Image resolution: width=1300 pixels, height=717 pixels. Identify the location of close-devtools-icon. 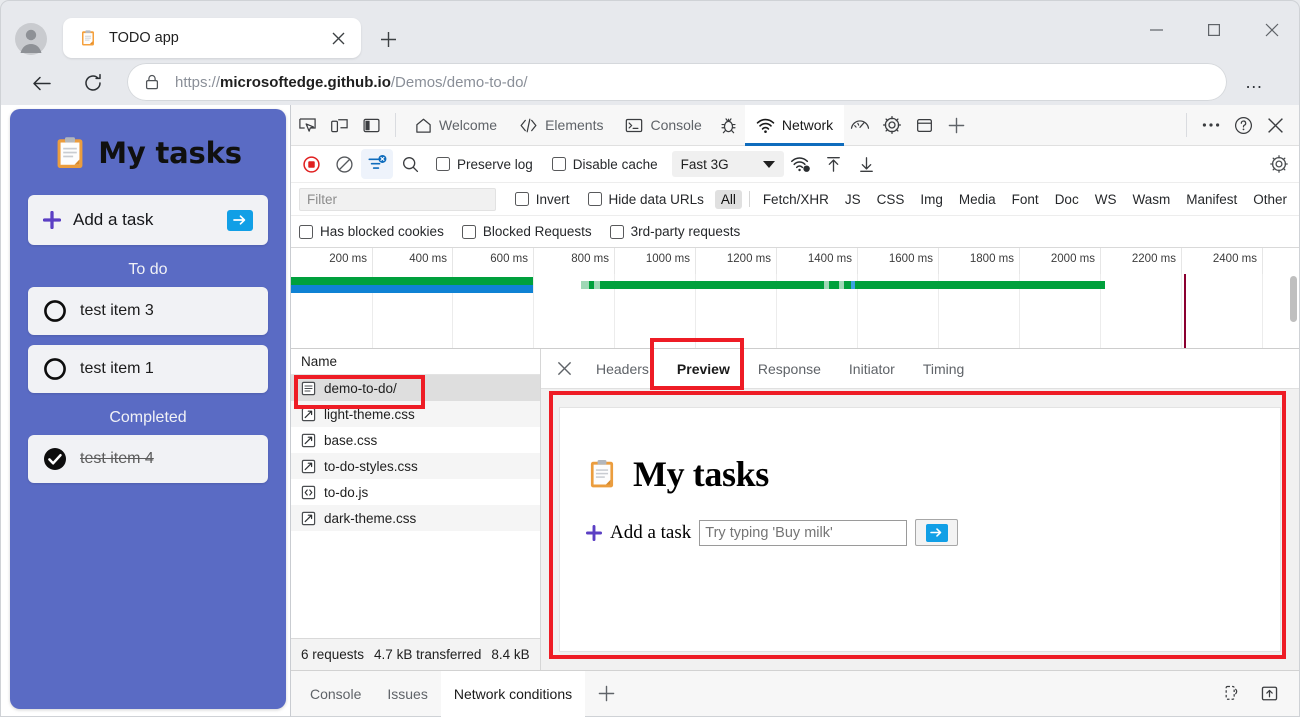
(1275, 125).